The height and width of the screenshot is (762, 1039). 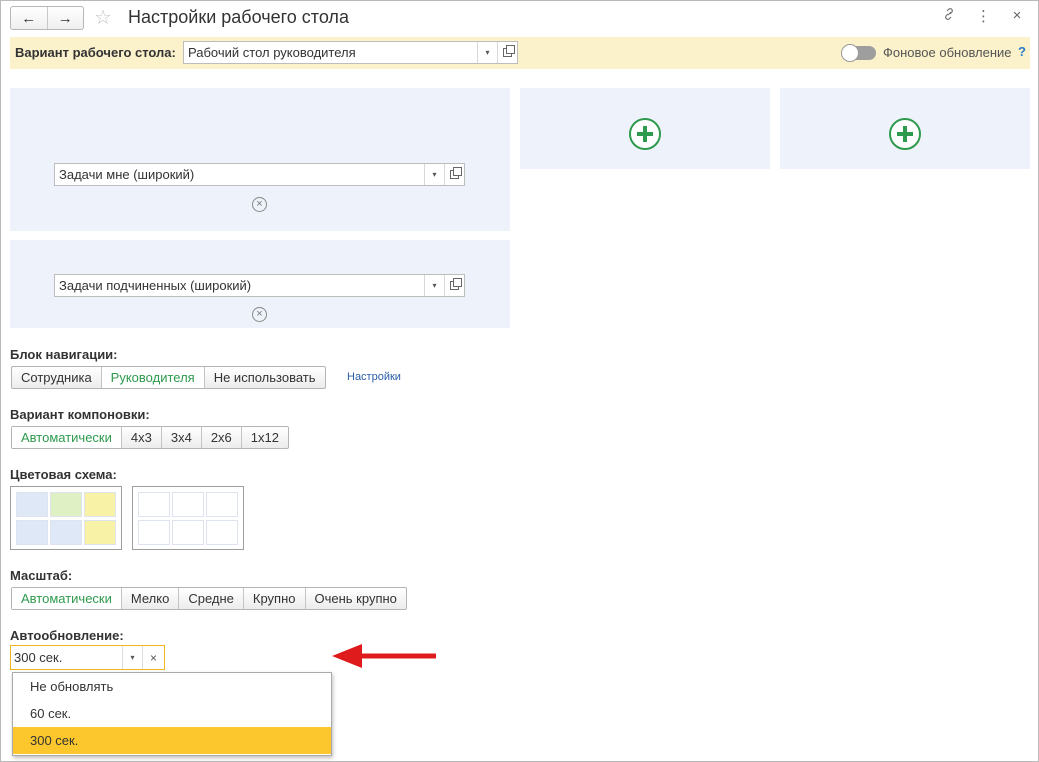 What do you see at coordinates (152, 377) in the screenshot?
I see `navigation-option-manager: Руководителя` at bounding box center [152, 377].